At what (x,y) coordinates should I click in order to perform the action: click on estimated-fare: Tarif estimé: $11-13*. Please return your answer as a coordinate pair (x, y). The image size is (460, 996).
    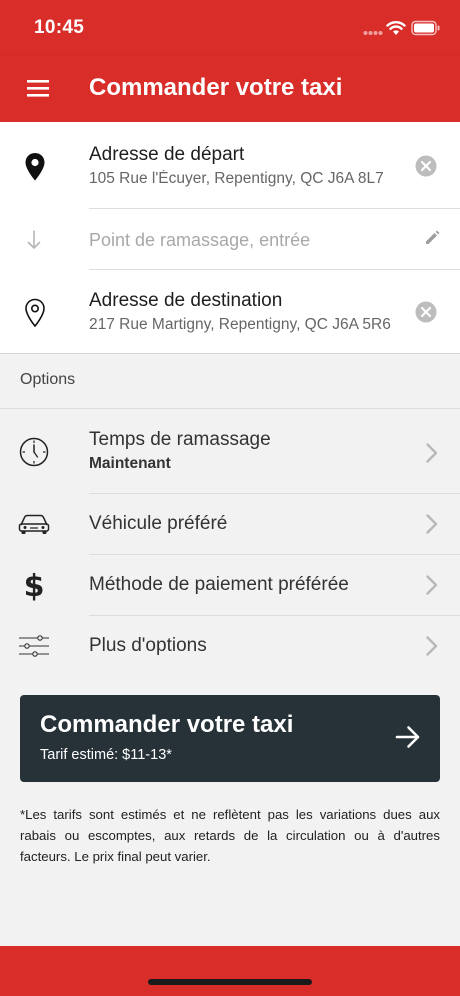
    Looking at the image, I should click on (106, 755).